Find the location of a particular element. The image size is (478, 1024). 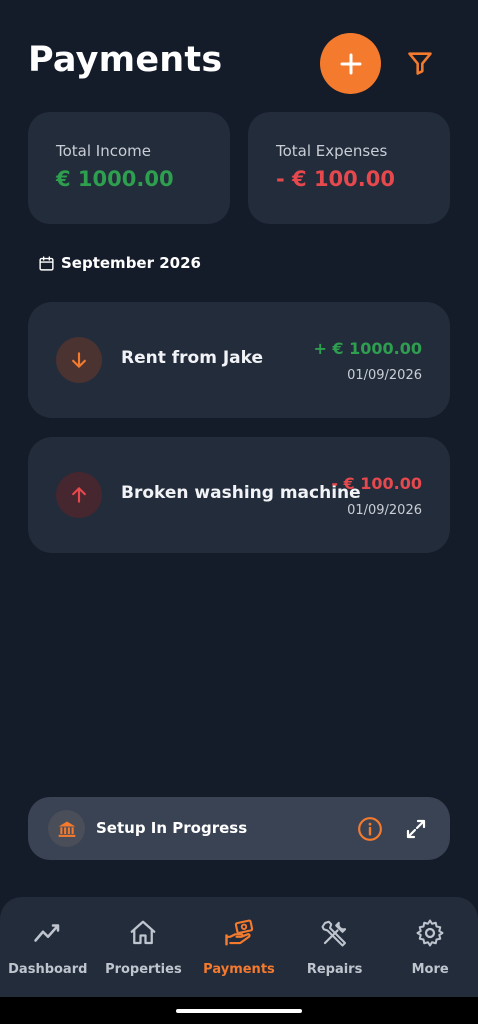

nav-item-more: More is located at coordinates (430, 947).